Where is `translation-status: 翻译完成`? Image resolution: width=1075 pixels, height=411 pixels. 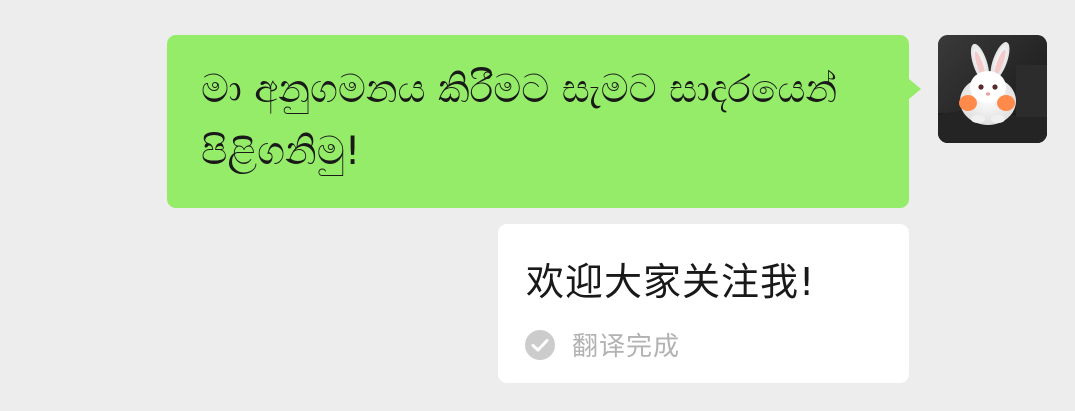
translation-status: 翻译完成 is located at coordinates (602, 344).